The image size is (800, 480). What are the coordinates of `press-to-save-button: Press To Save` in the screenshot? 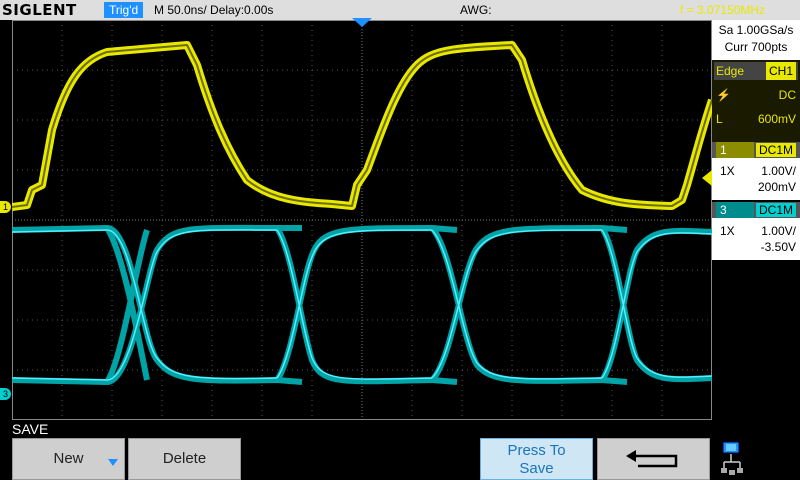 It's located at (536, 459).